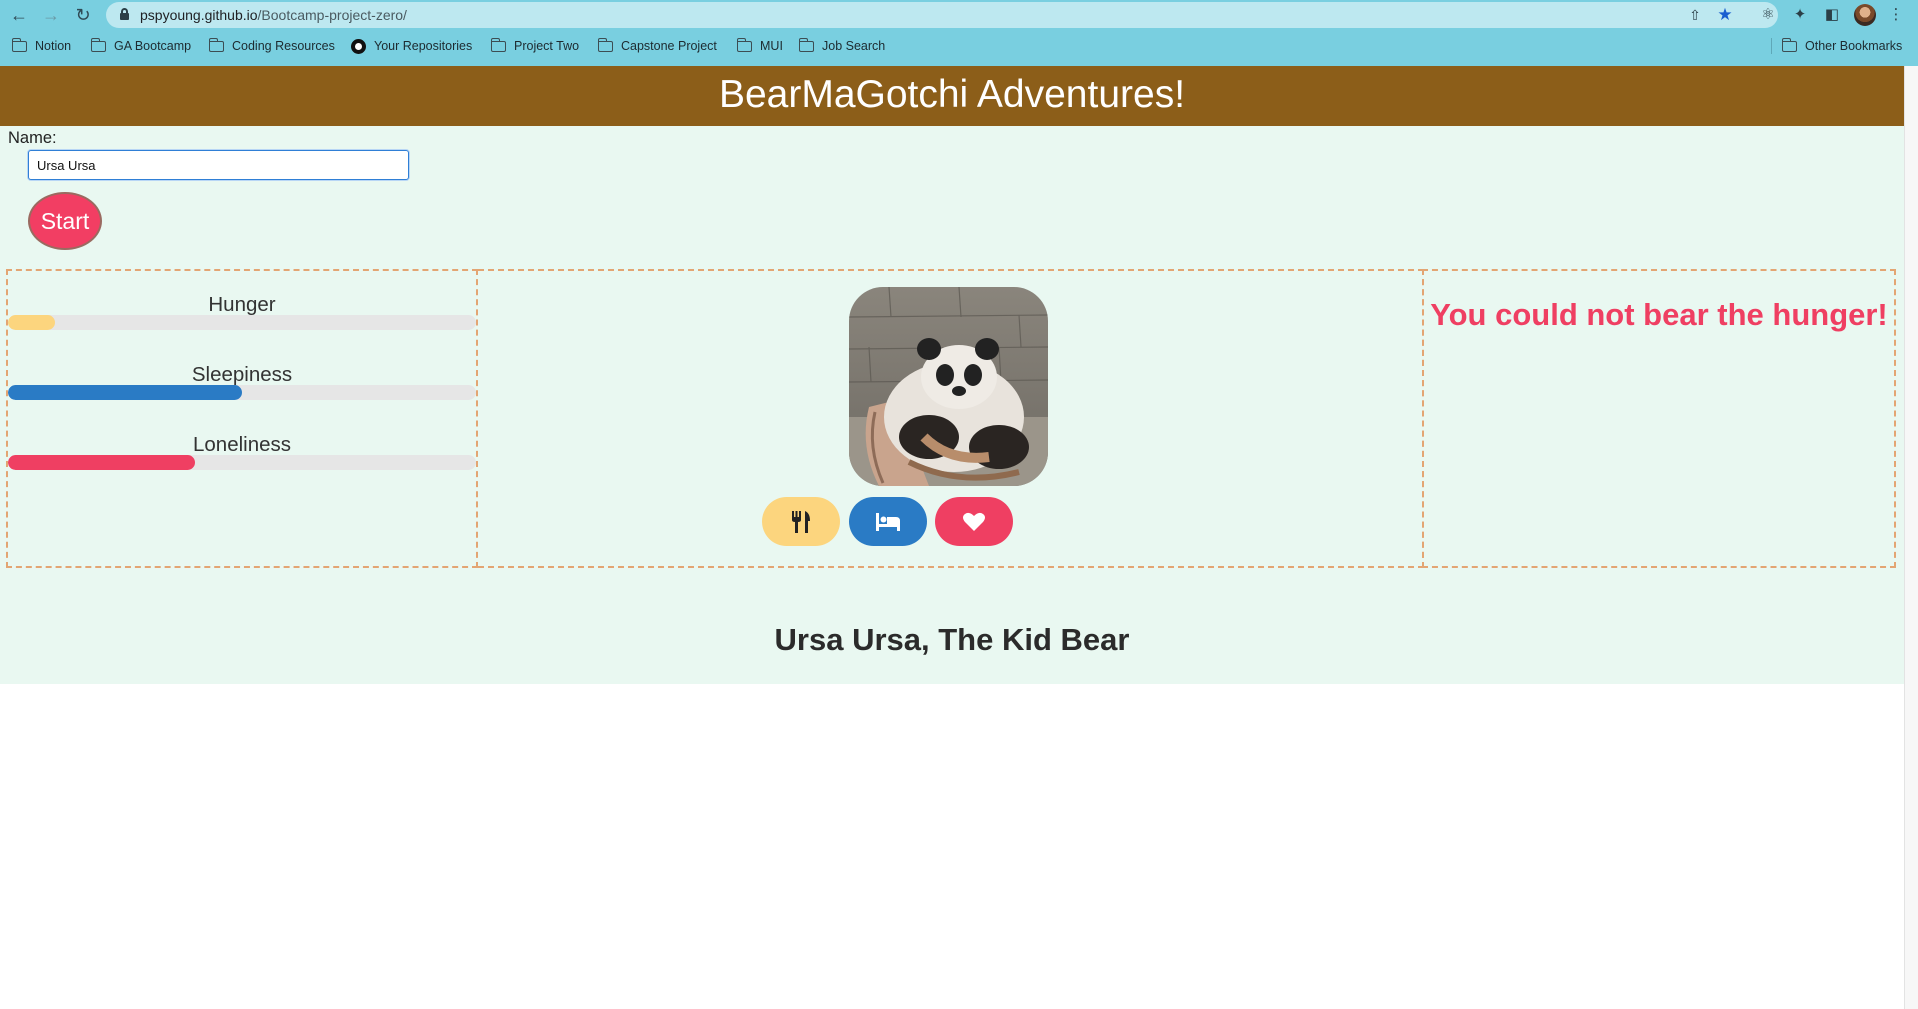  I want to click on bookmark-mui: MUI, so click(759, 46).